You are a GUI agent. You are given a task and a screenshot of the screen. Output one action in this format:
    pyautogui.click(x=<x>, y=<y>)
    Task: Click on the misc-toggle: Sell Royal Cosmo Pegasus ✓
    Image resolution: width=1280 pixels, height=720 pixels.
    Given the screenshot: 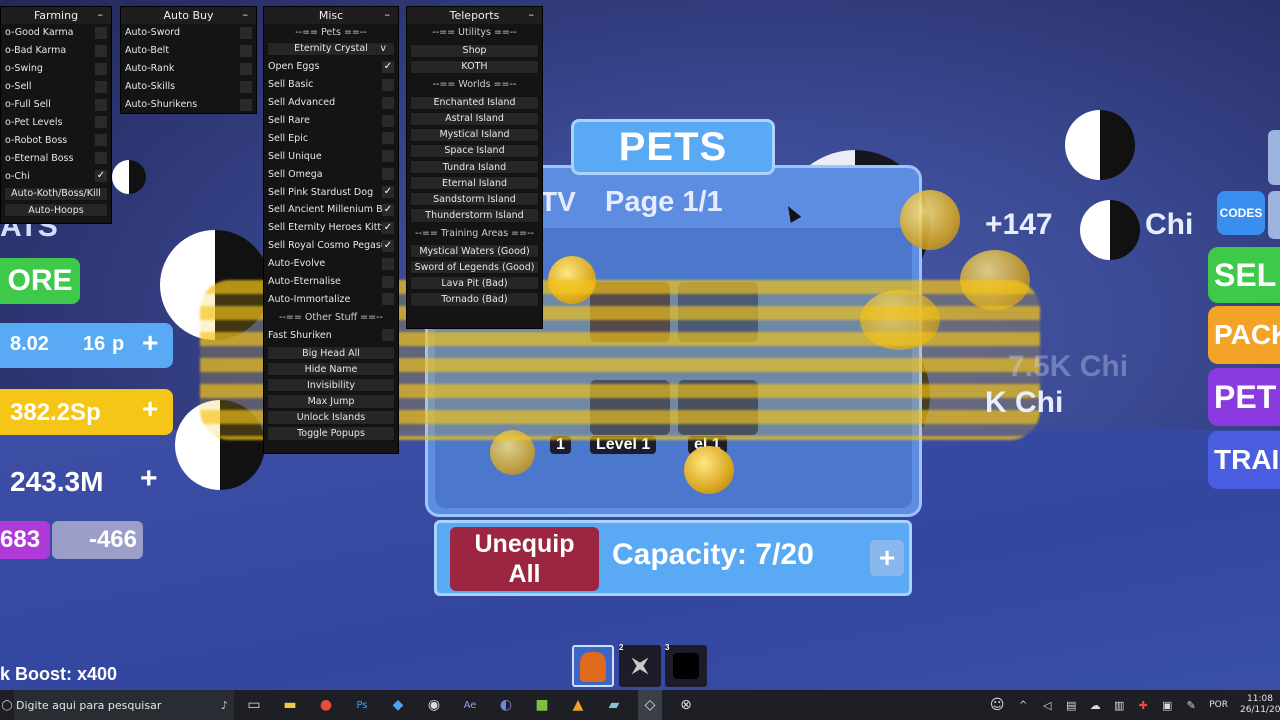 What is the action you would take?
    pyautogui.click(x=331, y=246)
    